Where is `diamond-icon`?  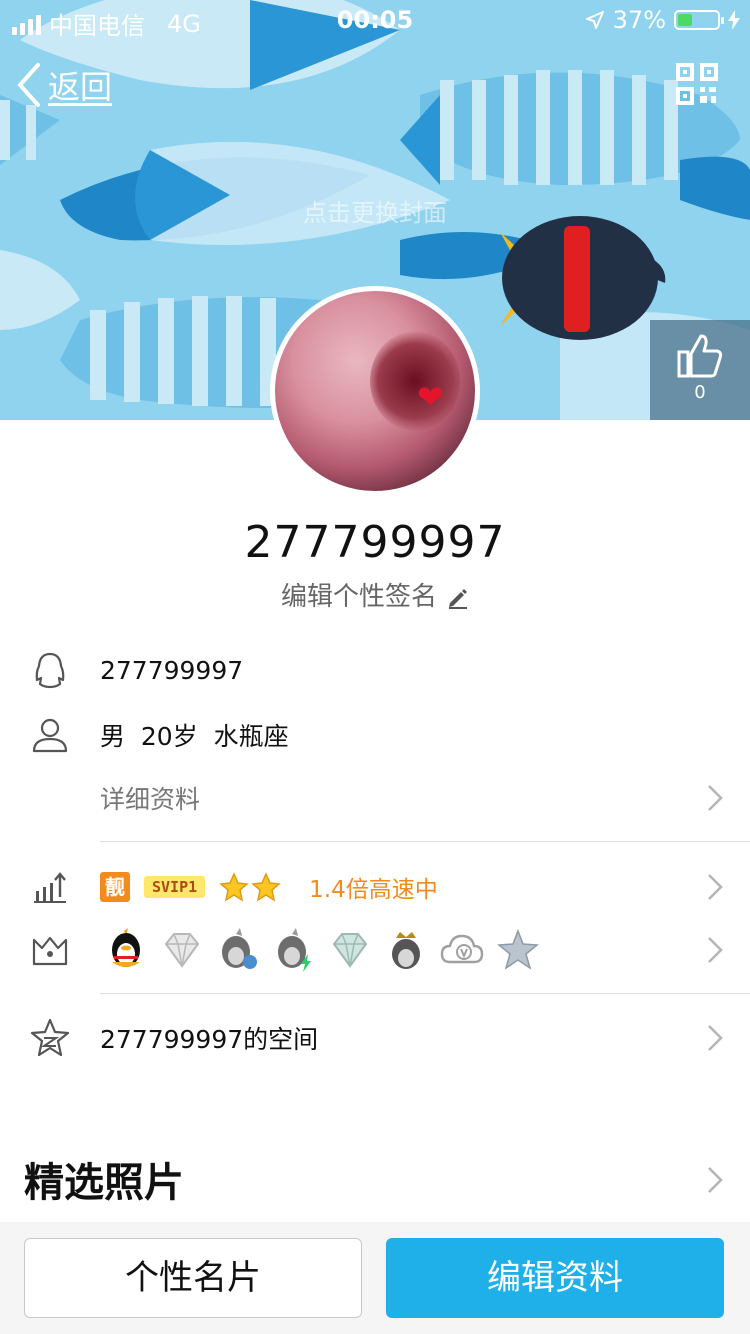
diamond-icon is located at coordinates (182, 950).